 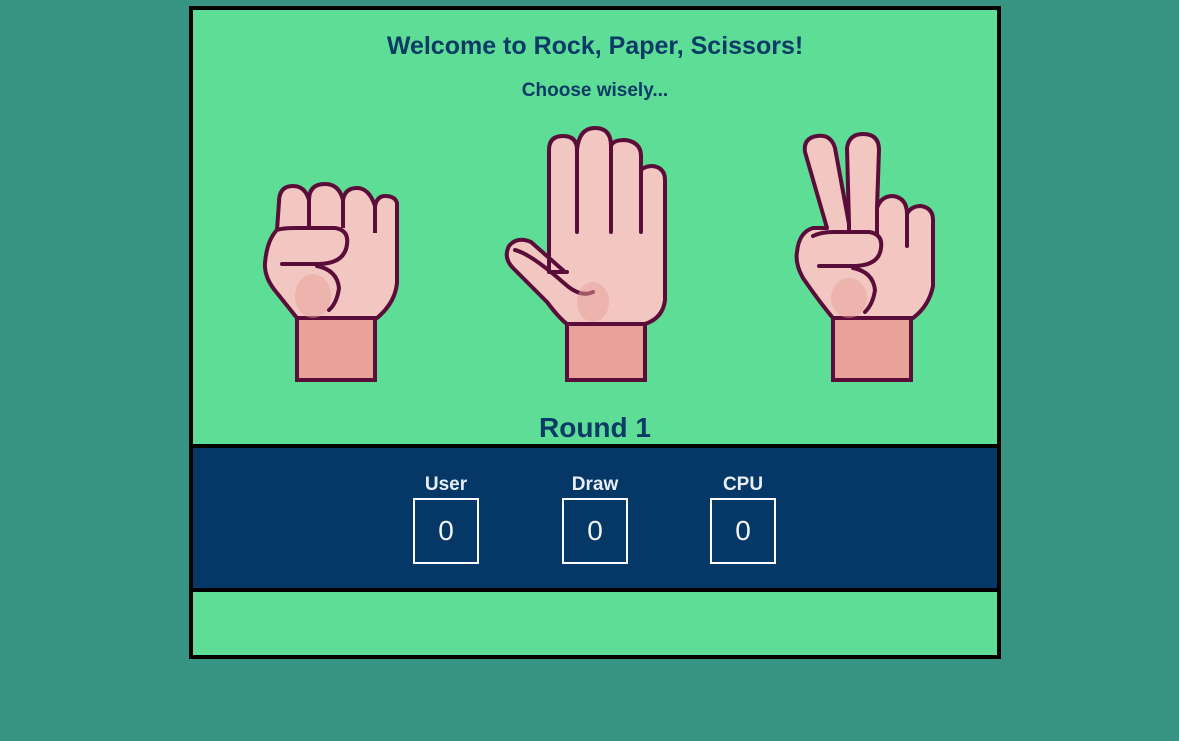 What do you see at coordinates (595, 531) in the screenshot?
I see `draw-score-value: 0` at bounding box center [595, 531].